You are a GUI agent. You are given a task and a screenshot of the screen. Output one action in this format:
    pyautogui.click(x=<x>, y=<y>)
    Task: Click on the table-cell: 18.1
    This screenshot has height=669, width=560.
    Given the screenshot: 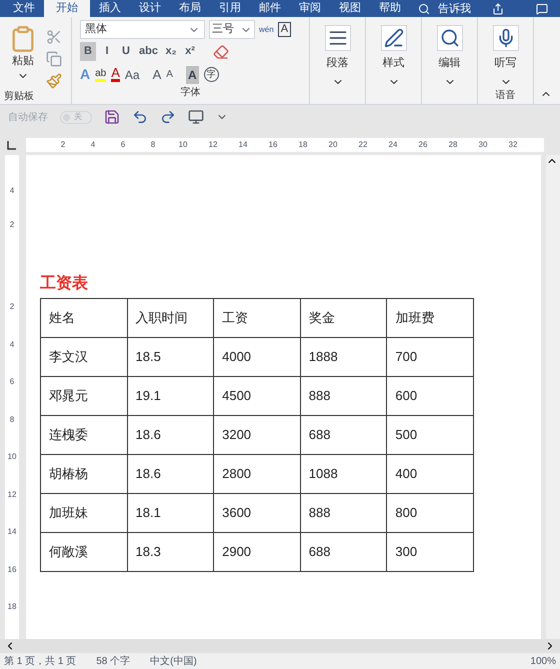 What is the action you would take?
    pyautogui.click(x=170, y=513)
    